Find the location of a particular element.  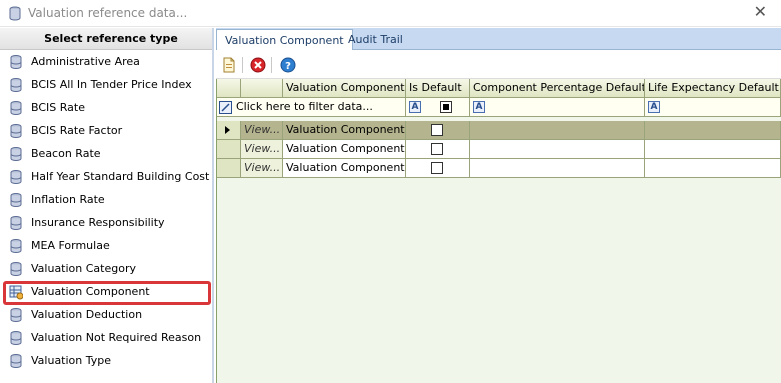

reference-type-item: Valuation Category is located at coordinates (106, 269).